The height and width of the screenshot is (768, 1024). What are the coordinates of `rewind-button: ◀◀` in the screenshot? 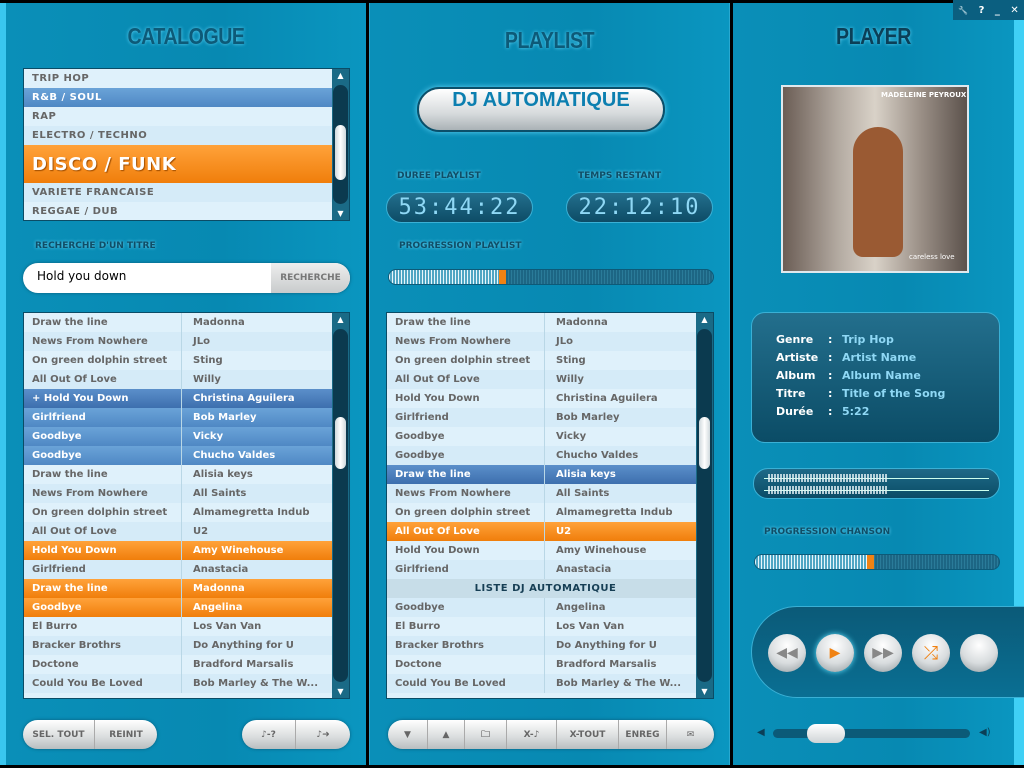 It's located at (787, 653).